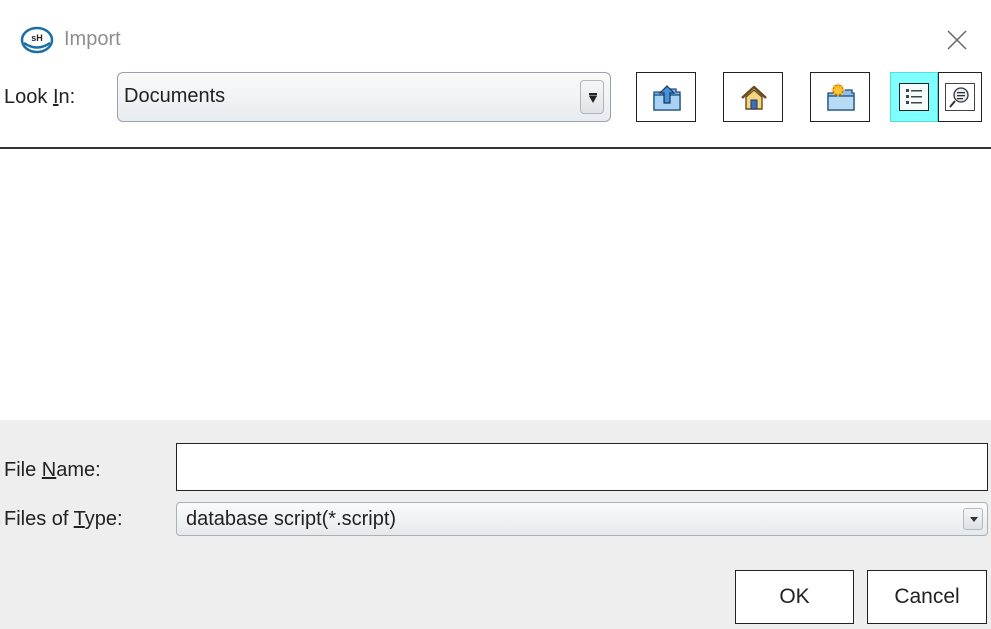  What do you see at coordinates (79, 519) in the screenshot?
I see `files-of-type-label-mnemonic: T` at bounding box center [79, 519].